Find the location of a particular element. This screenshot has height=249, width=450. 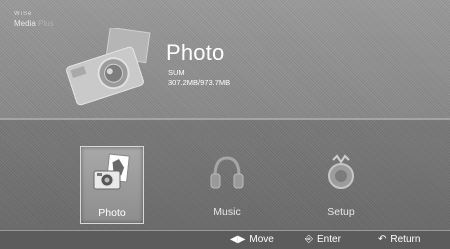

section-title: Photo is located at coordinates (195, 52).